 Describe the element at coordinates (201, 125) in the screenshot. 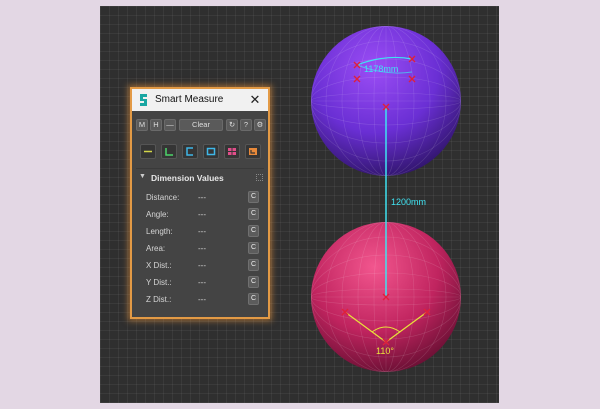

I see `clear-button: Clear` at that location.